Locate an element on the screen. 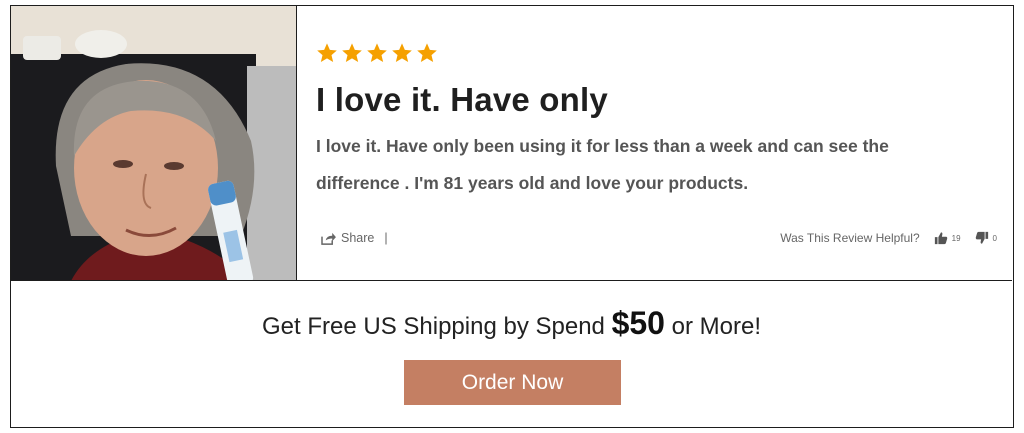  order-now-button: Order Now is located at coordinates (512, 382).